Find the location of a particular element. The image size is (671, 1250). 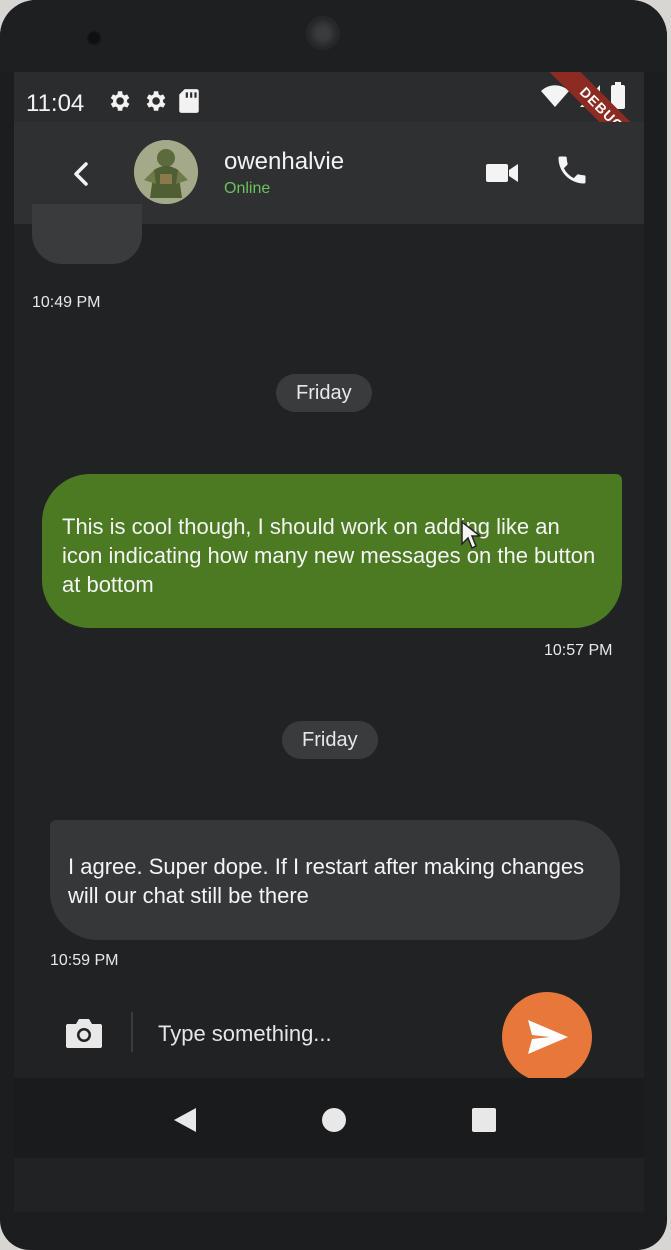

message-input is located at coordinates (323, 1034).